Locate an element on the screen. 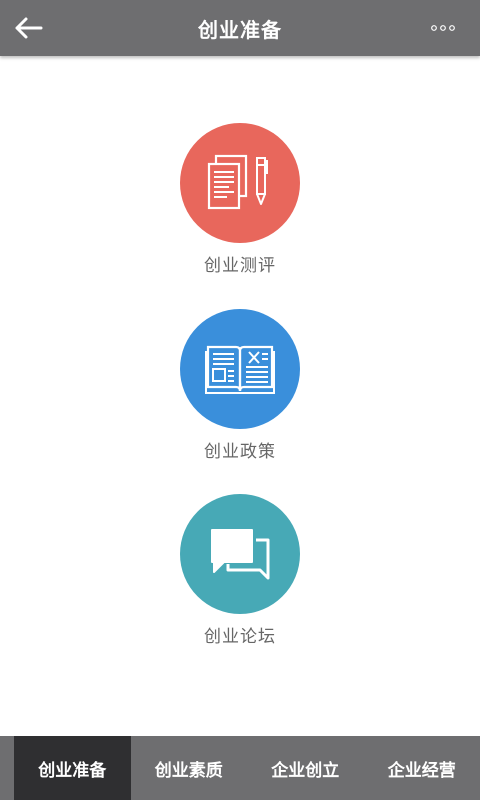 This screenshot has height=800, width=480. document-pen-icon is located at coordinates (237, 182).